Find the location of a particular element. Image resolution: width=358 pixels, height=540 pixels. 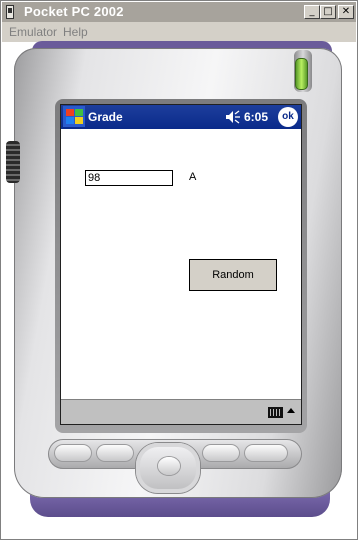

score-input: 98 is located at coordinates (129, 178).